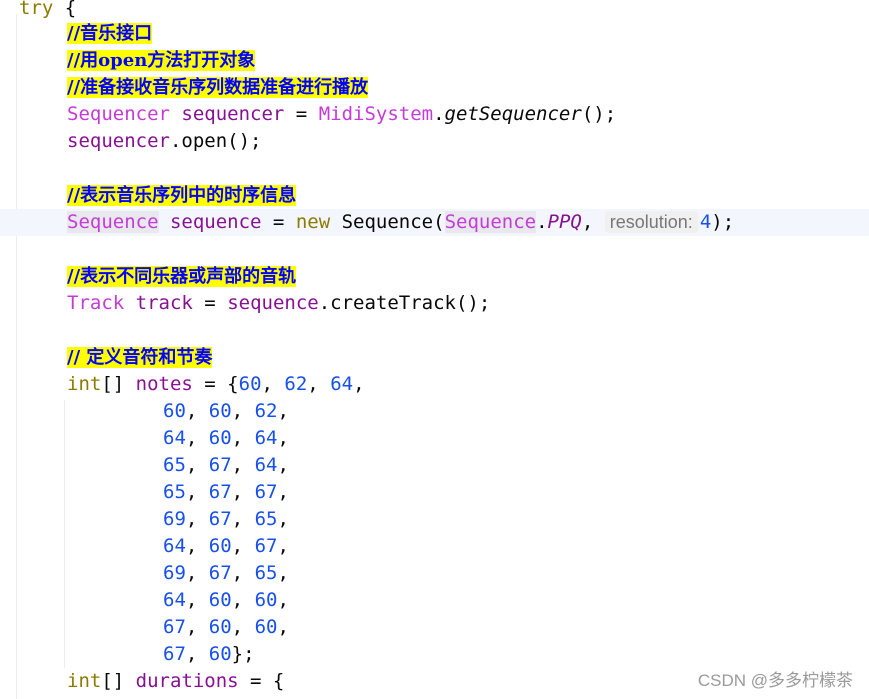 The height and width of the screenshot is (699, 869). Describe the element at coordinates (723, 222) in the screenshot. I see `punctuation: );` at that location.